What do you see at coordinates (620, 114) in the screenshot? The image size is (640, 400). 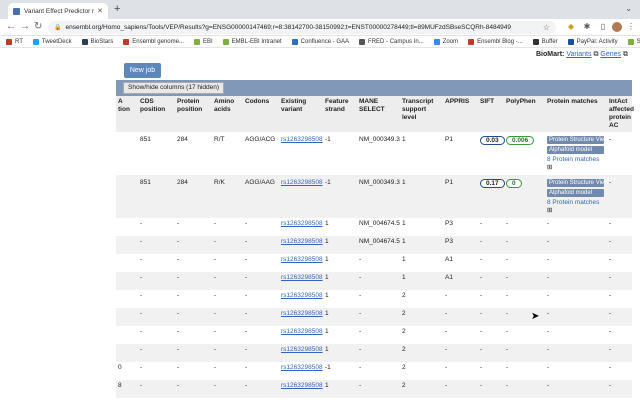 I see `column-header: IntAct affected protein AC` at bounding box center [620, 114].